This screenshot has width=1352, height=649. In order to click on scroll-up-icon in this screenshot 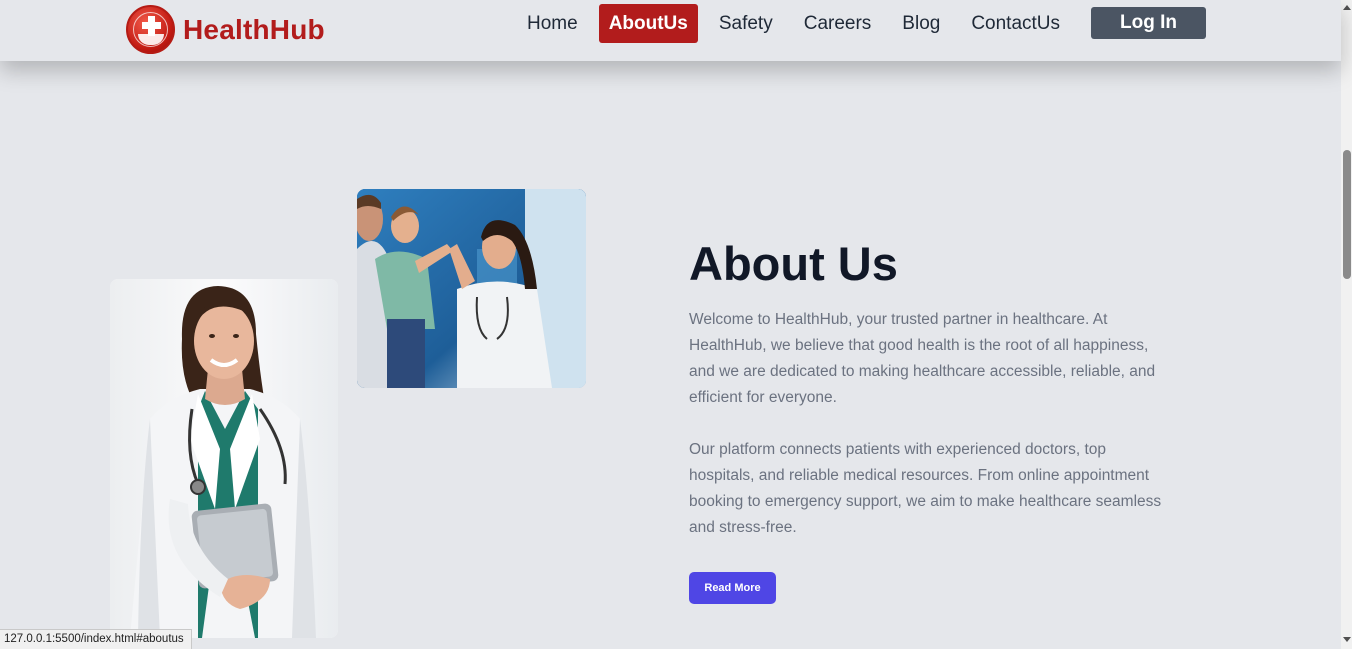, I will do `click(1347, 7)`.